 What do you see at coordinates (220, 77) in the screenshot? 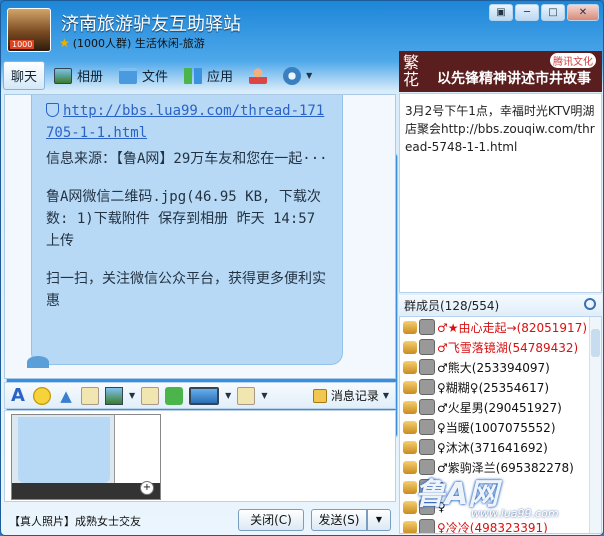
I see `tab-label: 应用` at bounding box center [220, 77].